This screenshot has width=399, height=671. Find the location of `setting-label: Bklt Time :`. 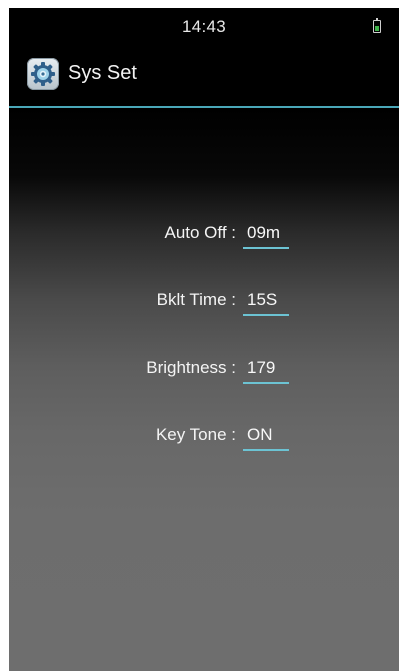

setting-label: Bklt Time : is located at coordinates (196, 299).